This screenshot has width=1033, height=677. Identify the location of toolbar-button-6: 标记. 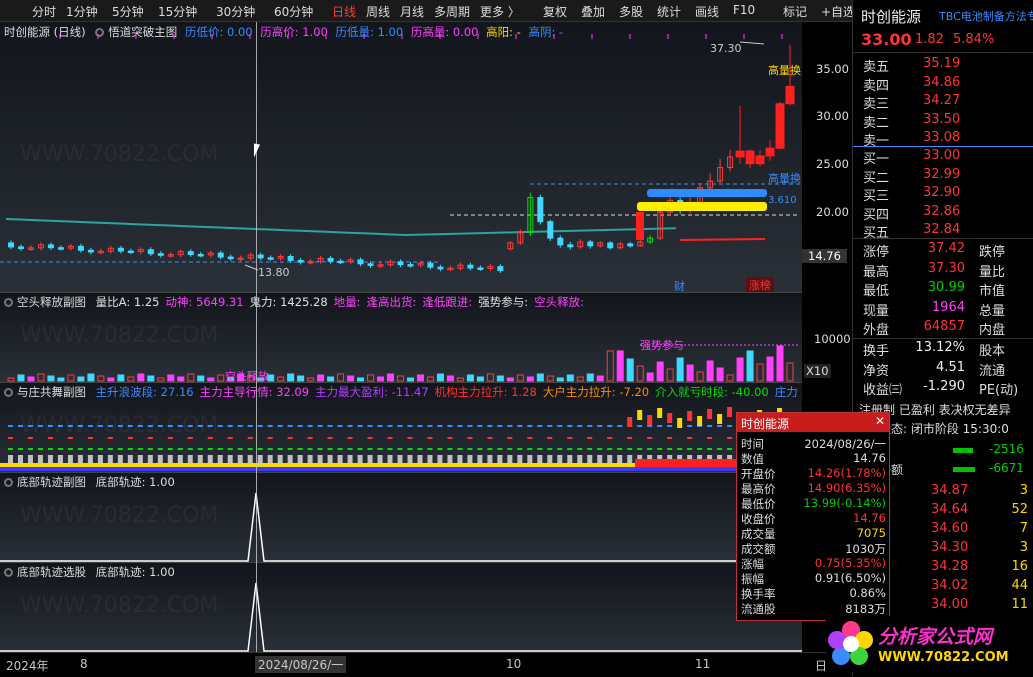
(795, 11).